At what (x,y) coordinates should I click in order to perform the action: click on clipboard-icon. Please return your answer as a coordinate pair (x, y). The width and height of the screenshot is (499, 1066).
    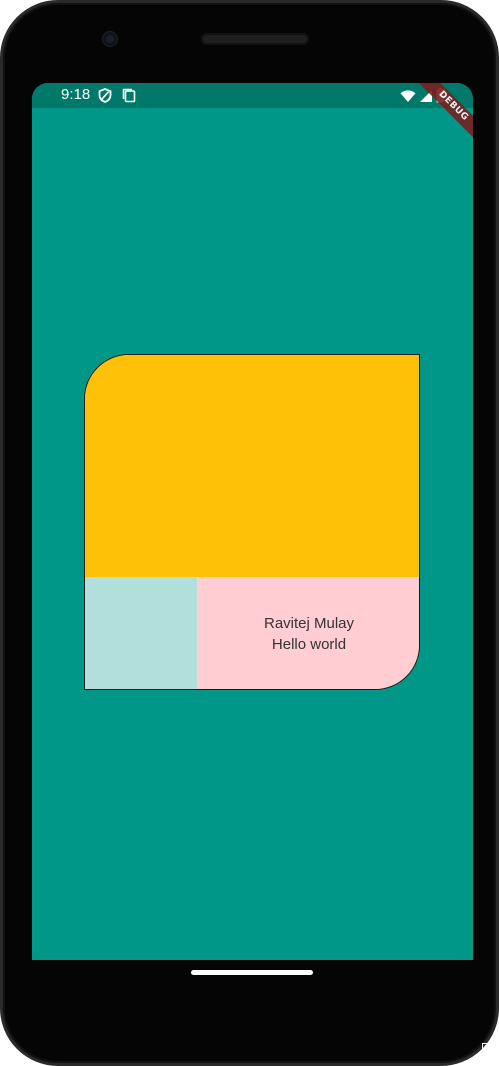
    Looking at the image, I should click on (129, 95).